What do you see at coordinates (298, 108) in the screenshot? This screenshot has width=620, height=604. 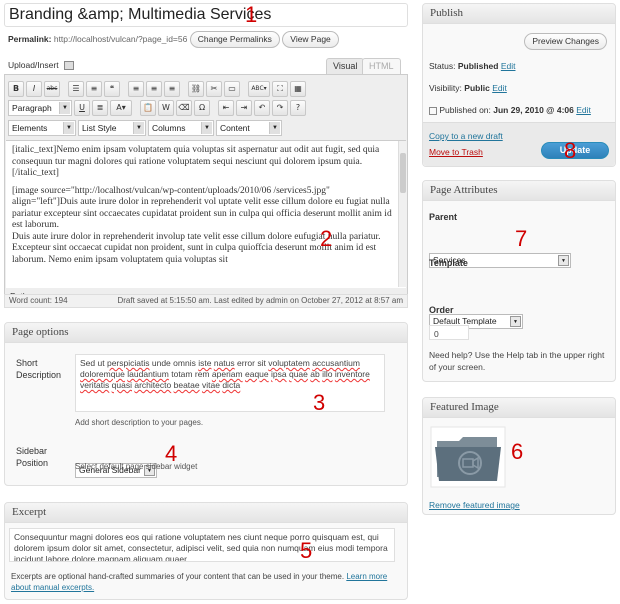 I see `help-icon: ?` at bounding box center [298, 108].